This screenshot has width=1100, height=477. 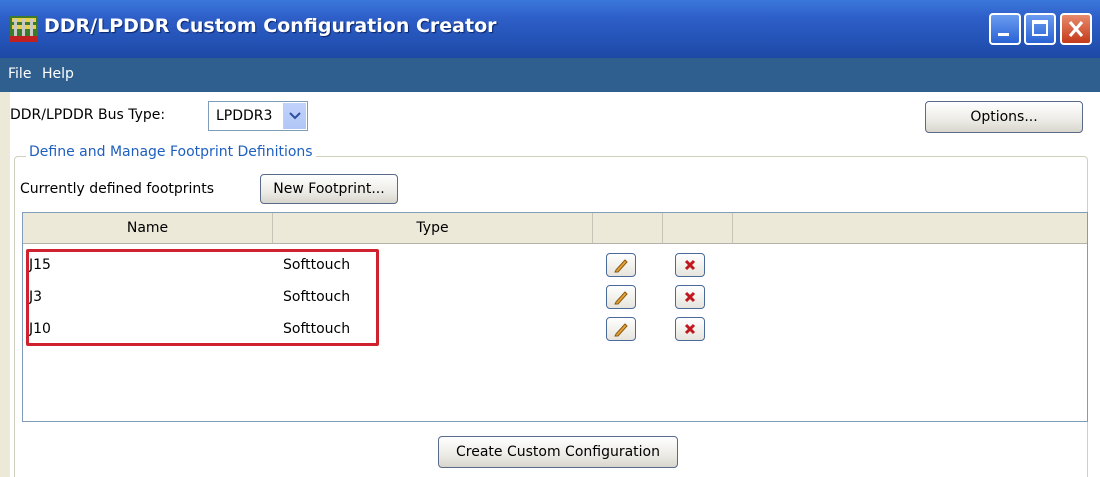 I want to click on column-header-type: Type, so click(x=433, y=228).